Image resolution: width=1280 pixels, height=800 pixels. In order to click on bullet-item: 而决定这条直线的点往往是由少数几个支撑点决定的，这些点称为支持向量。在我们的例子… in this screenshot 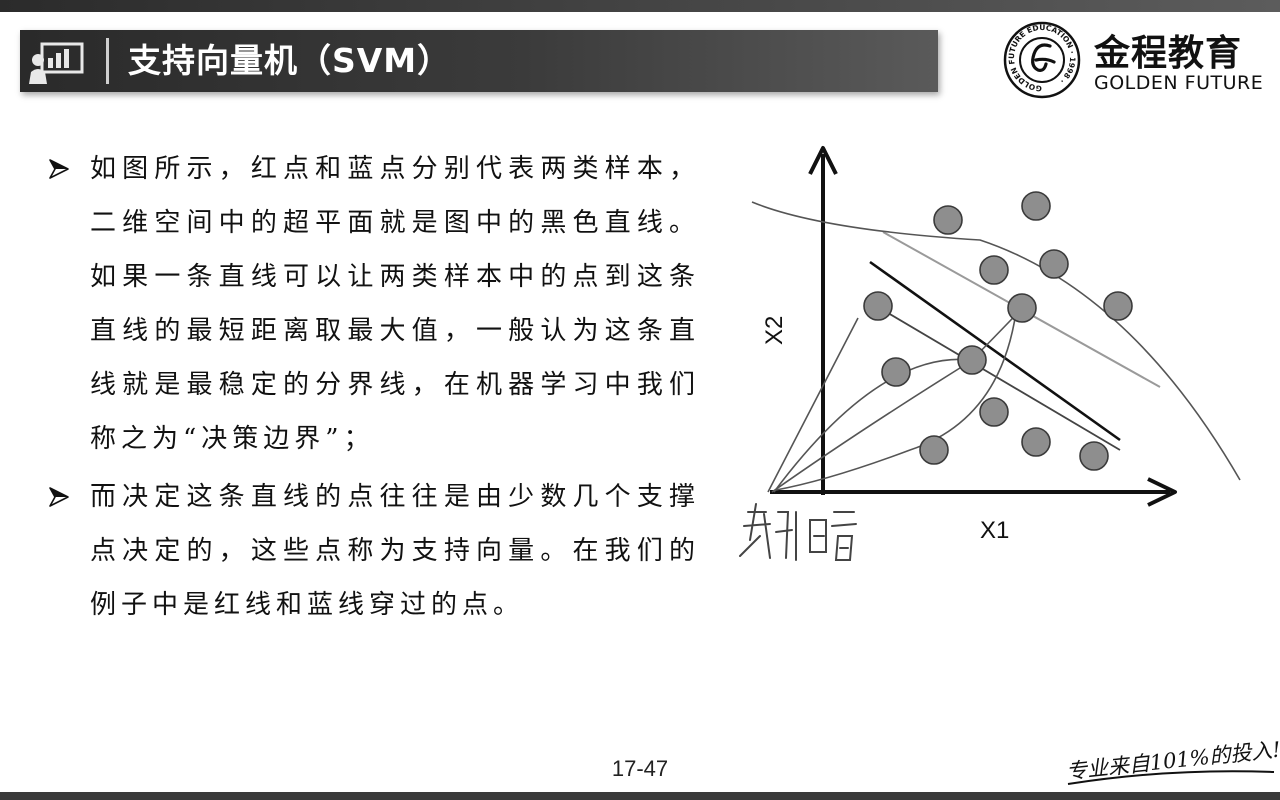, I will do `click(370, 551)`.